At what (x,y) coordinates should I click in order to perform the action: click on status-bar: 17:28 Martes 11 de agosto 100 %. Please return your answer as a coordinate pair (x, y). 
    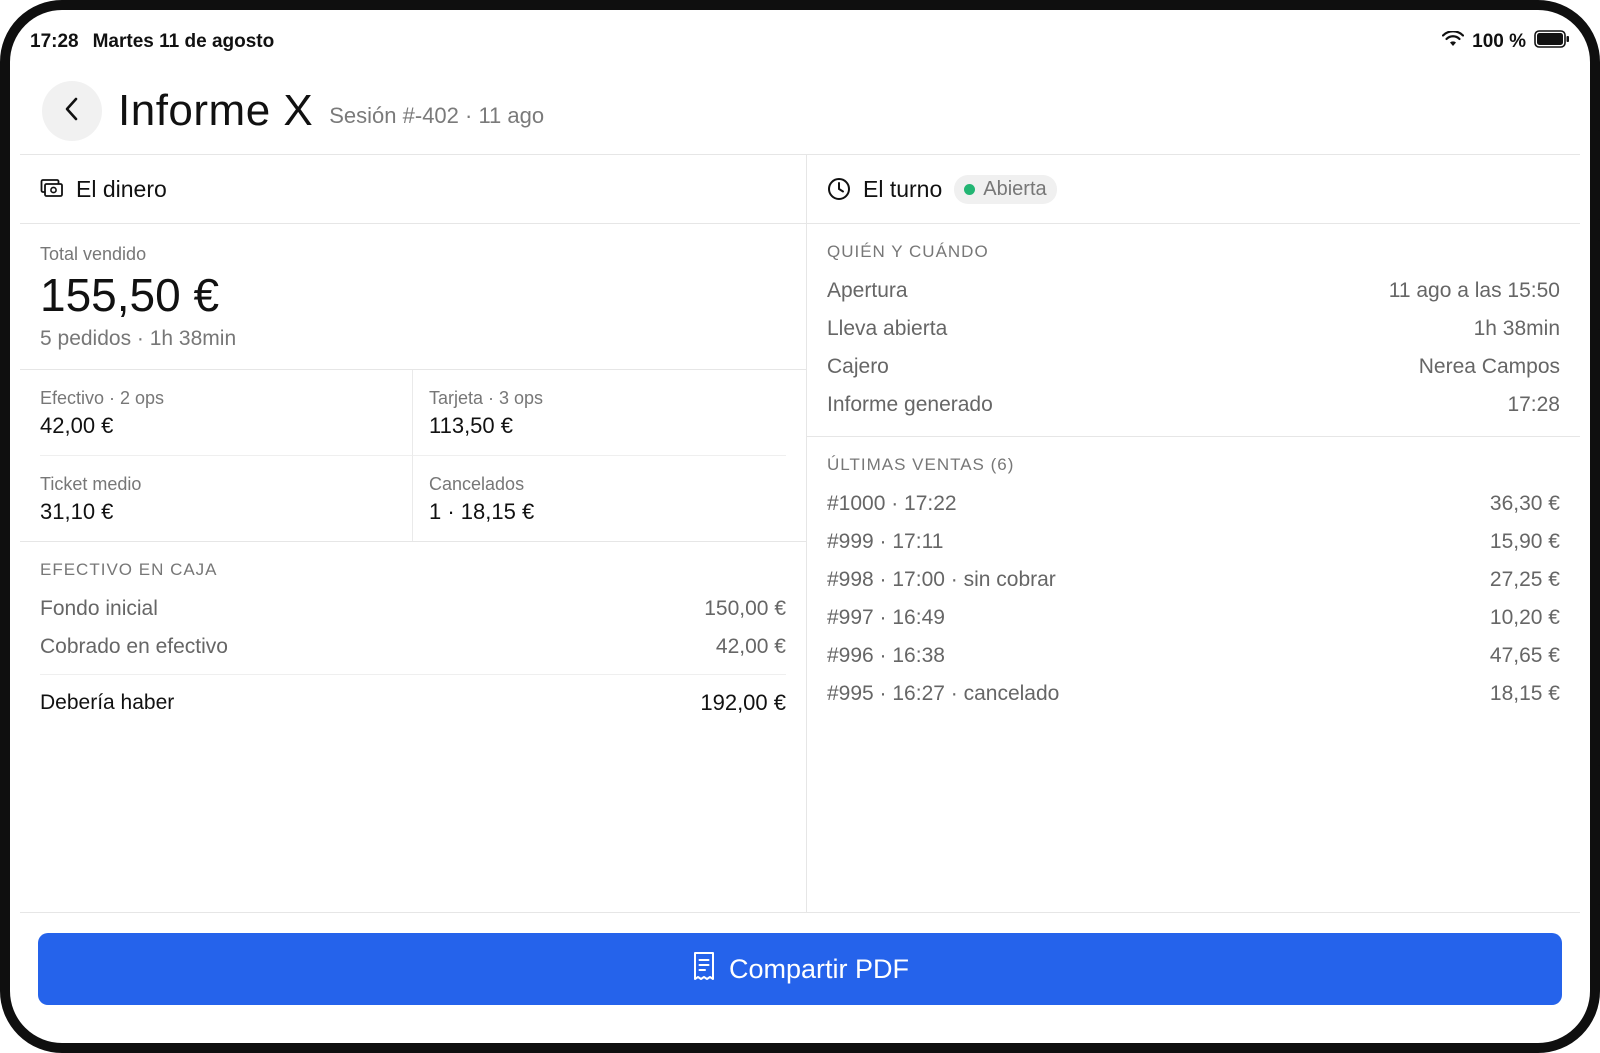
    Looking at the image, I should click on (800, 42).